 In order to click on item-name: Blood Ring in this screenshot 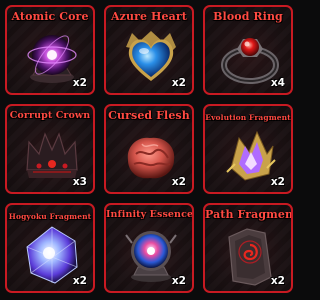, I will do `click(248, 16)`.